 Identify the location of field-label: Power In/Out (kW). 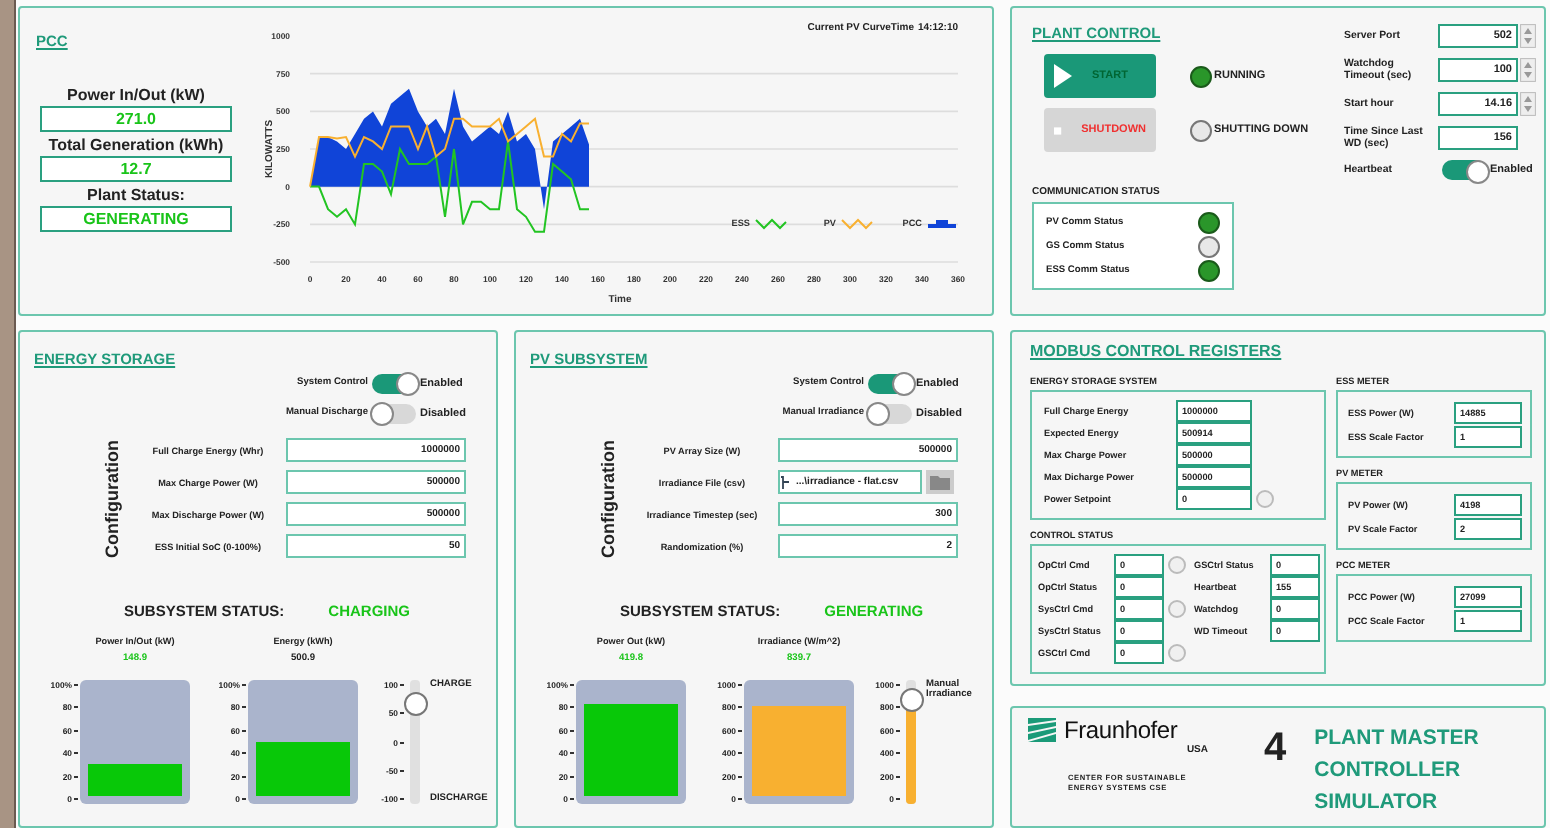
(136, 95).